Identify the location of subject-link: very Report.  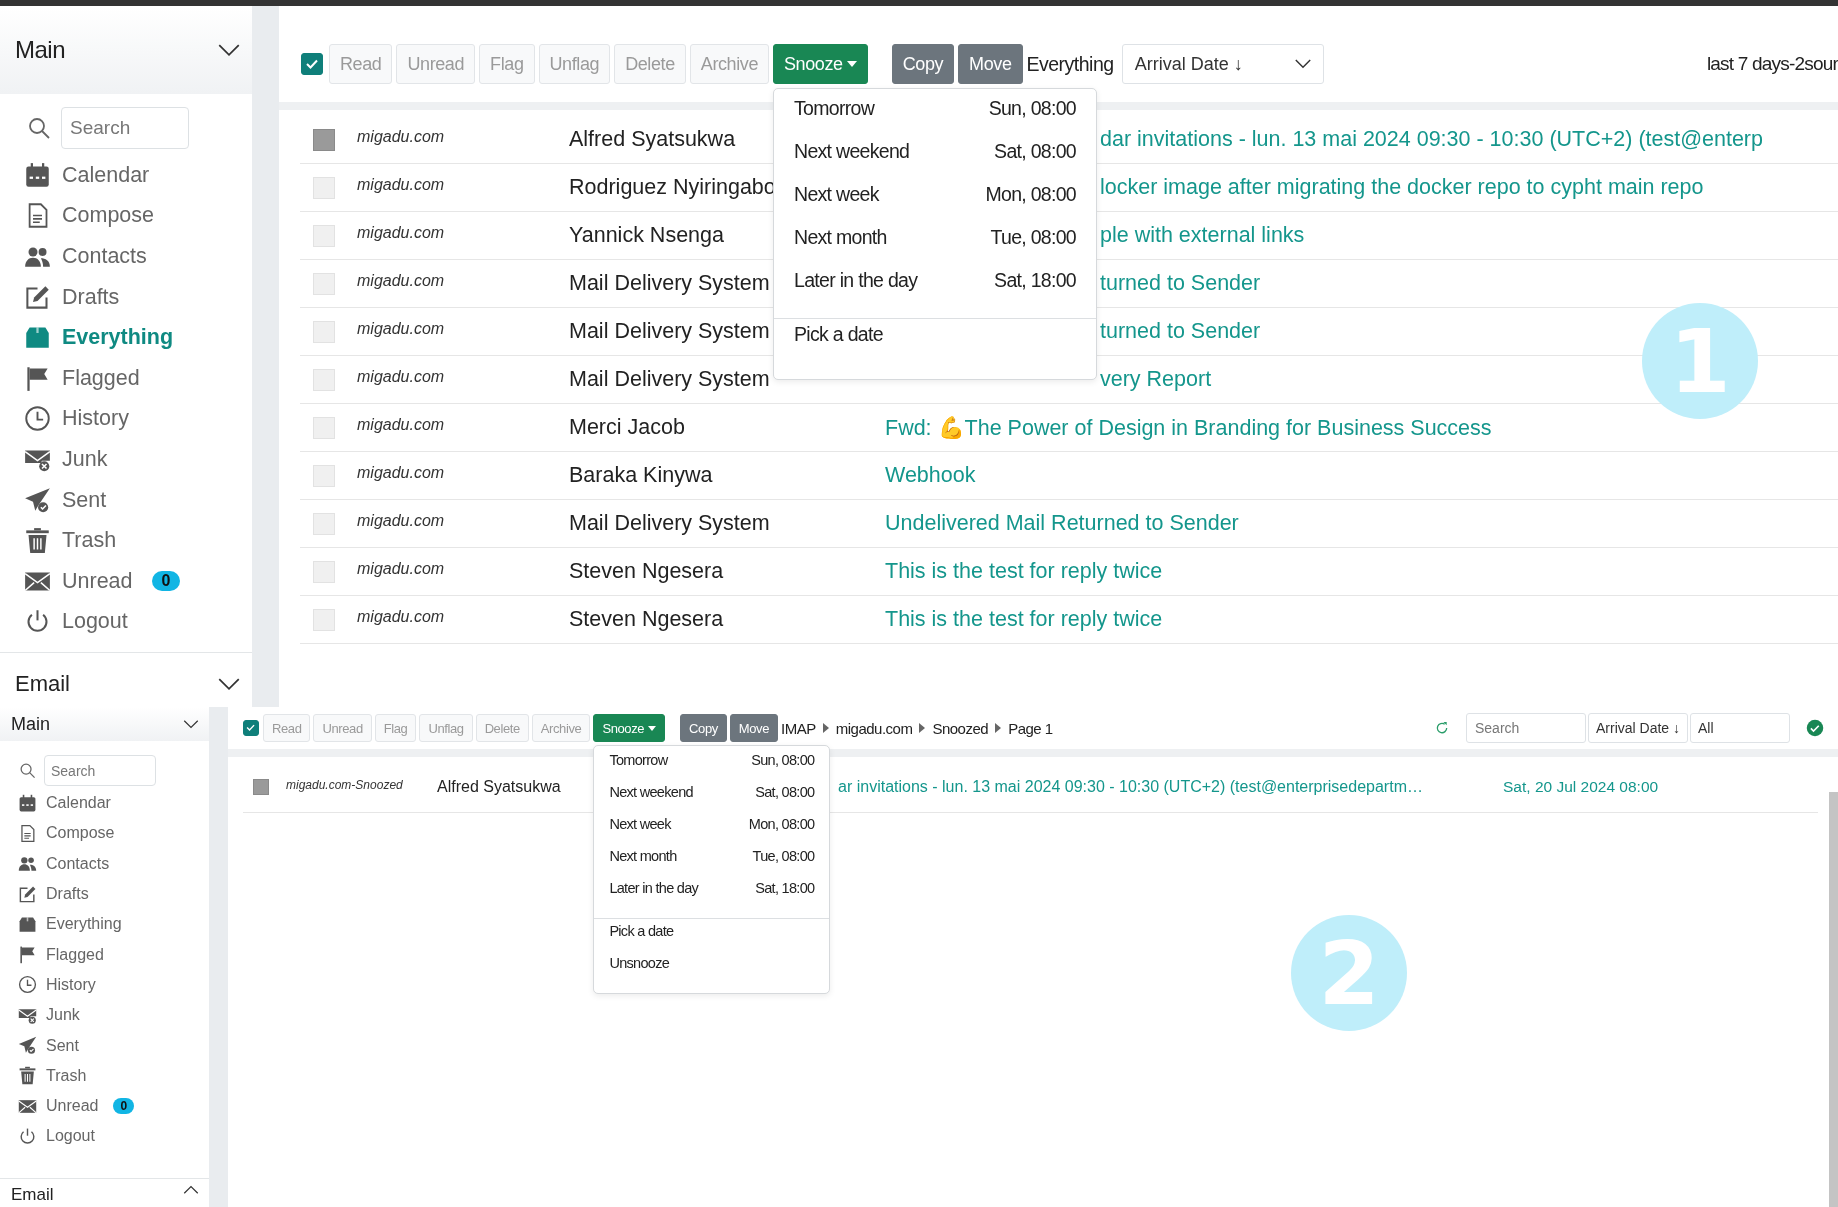
(1156, 379).